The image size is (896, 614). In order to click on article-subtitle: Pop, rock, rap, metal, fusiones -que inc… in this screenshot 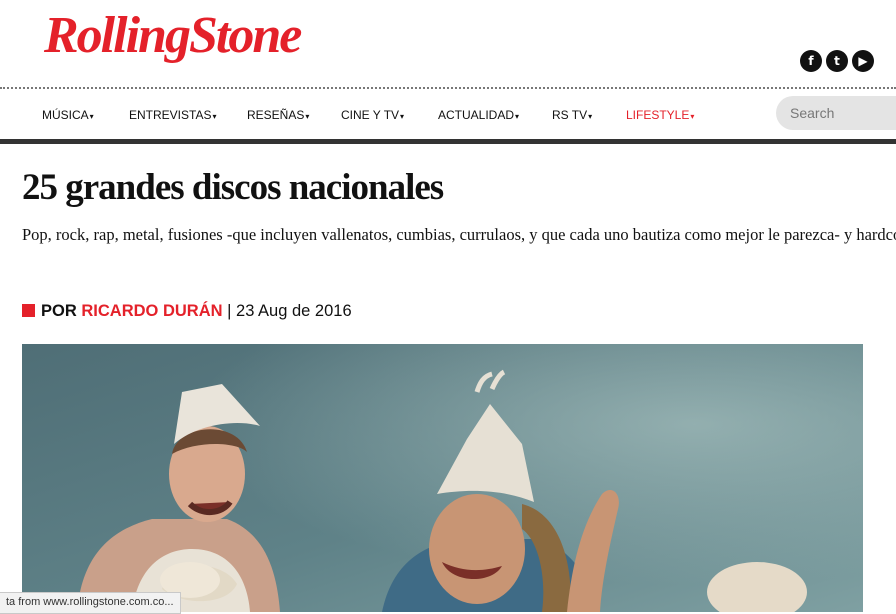, I will do `click(459, 234)`.